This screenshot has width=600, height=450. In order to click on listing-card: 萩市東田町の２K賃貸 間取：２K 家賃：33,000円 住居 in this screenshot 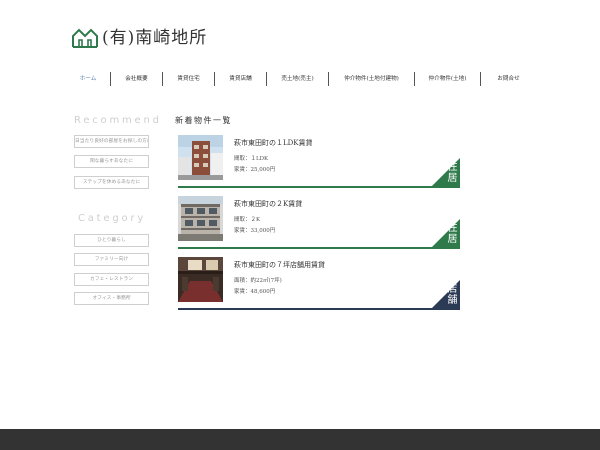, I will do `click(319, 222)`.